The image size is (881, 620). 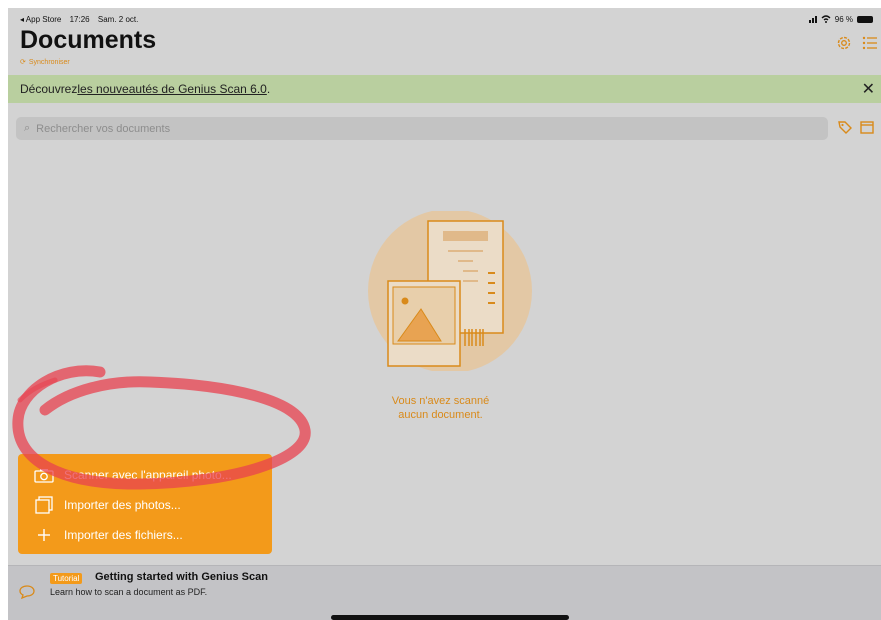 I want to click on battery-percent: 96 %, so click(x=843, y=19).